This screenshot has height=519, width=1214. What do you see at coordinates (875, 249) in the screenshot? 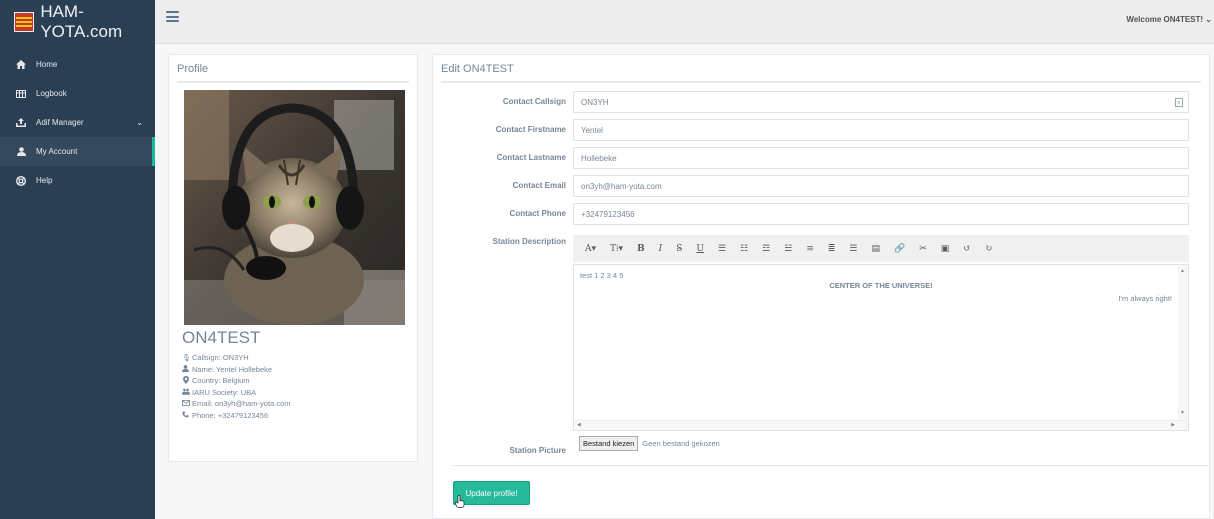
I see `justify-button: ▤` at bounding box center [875, 249].